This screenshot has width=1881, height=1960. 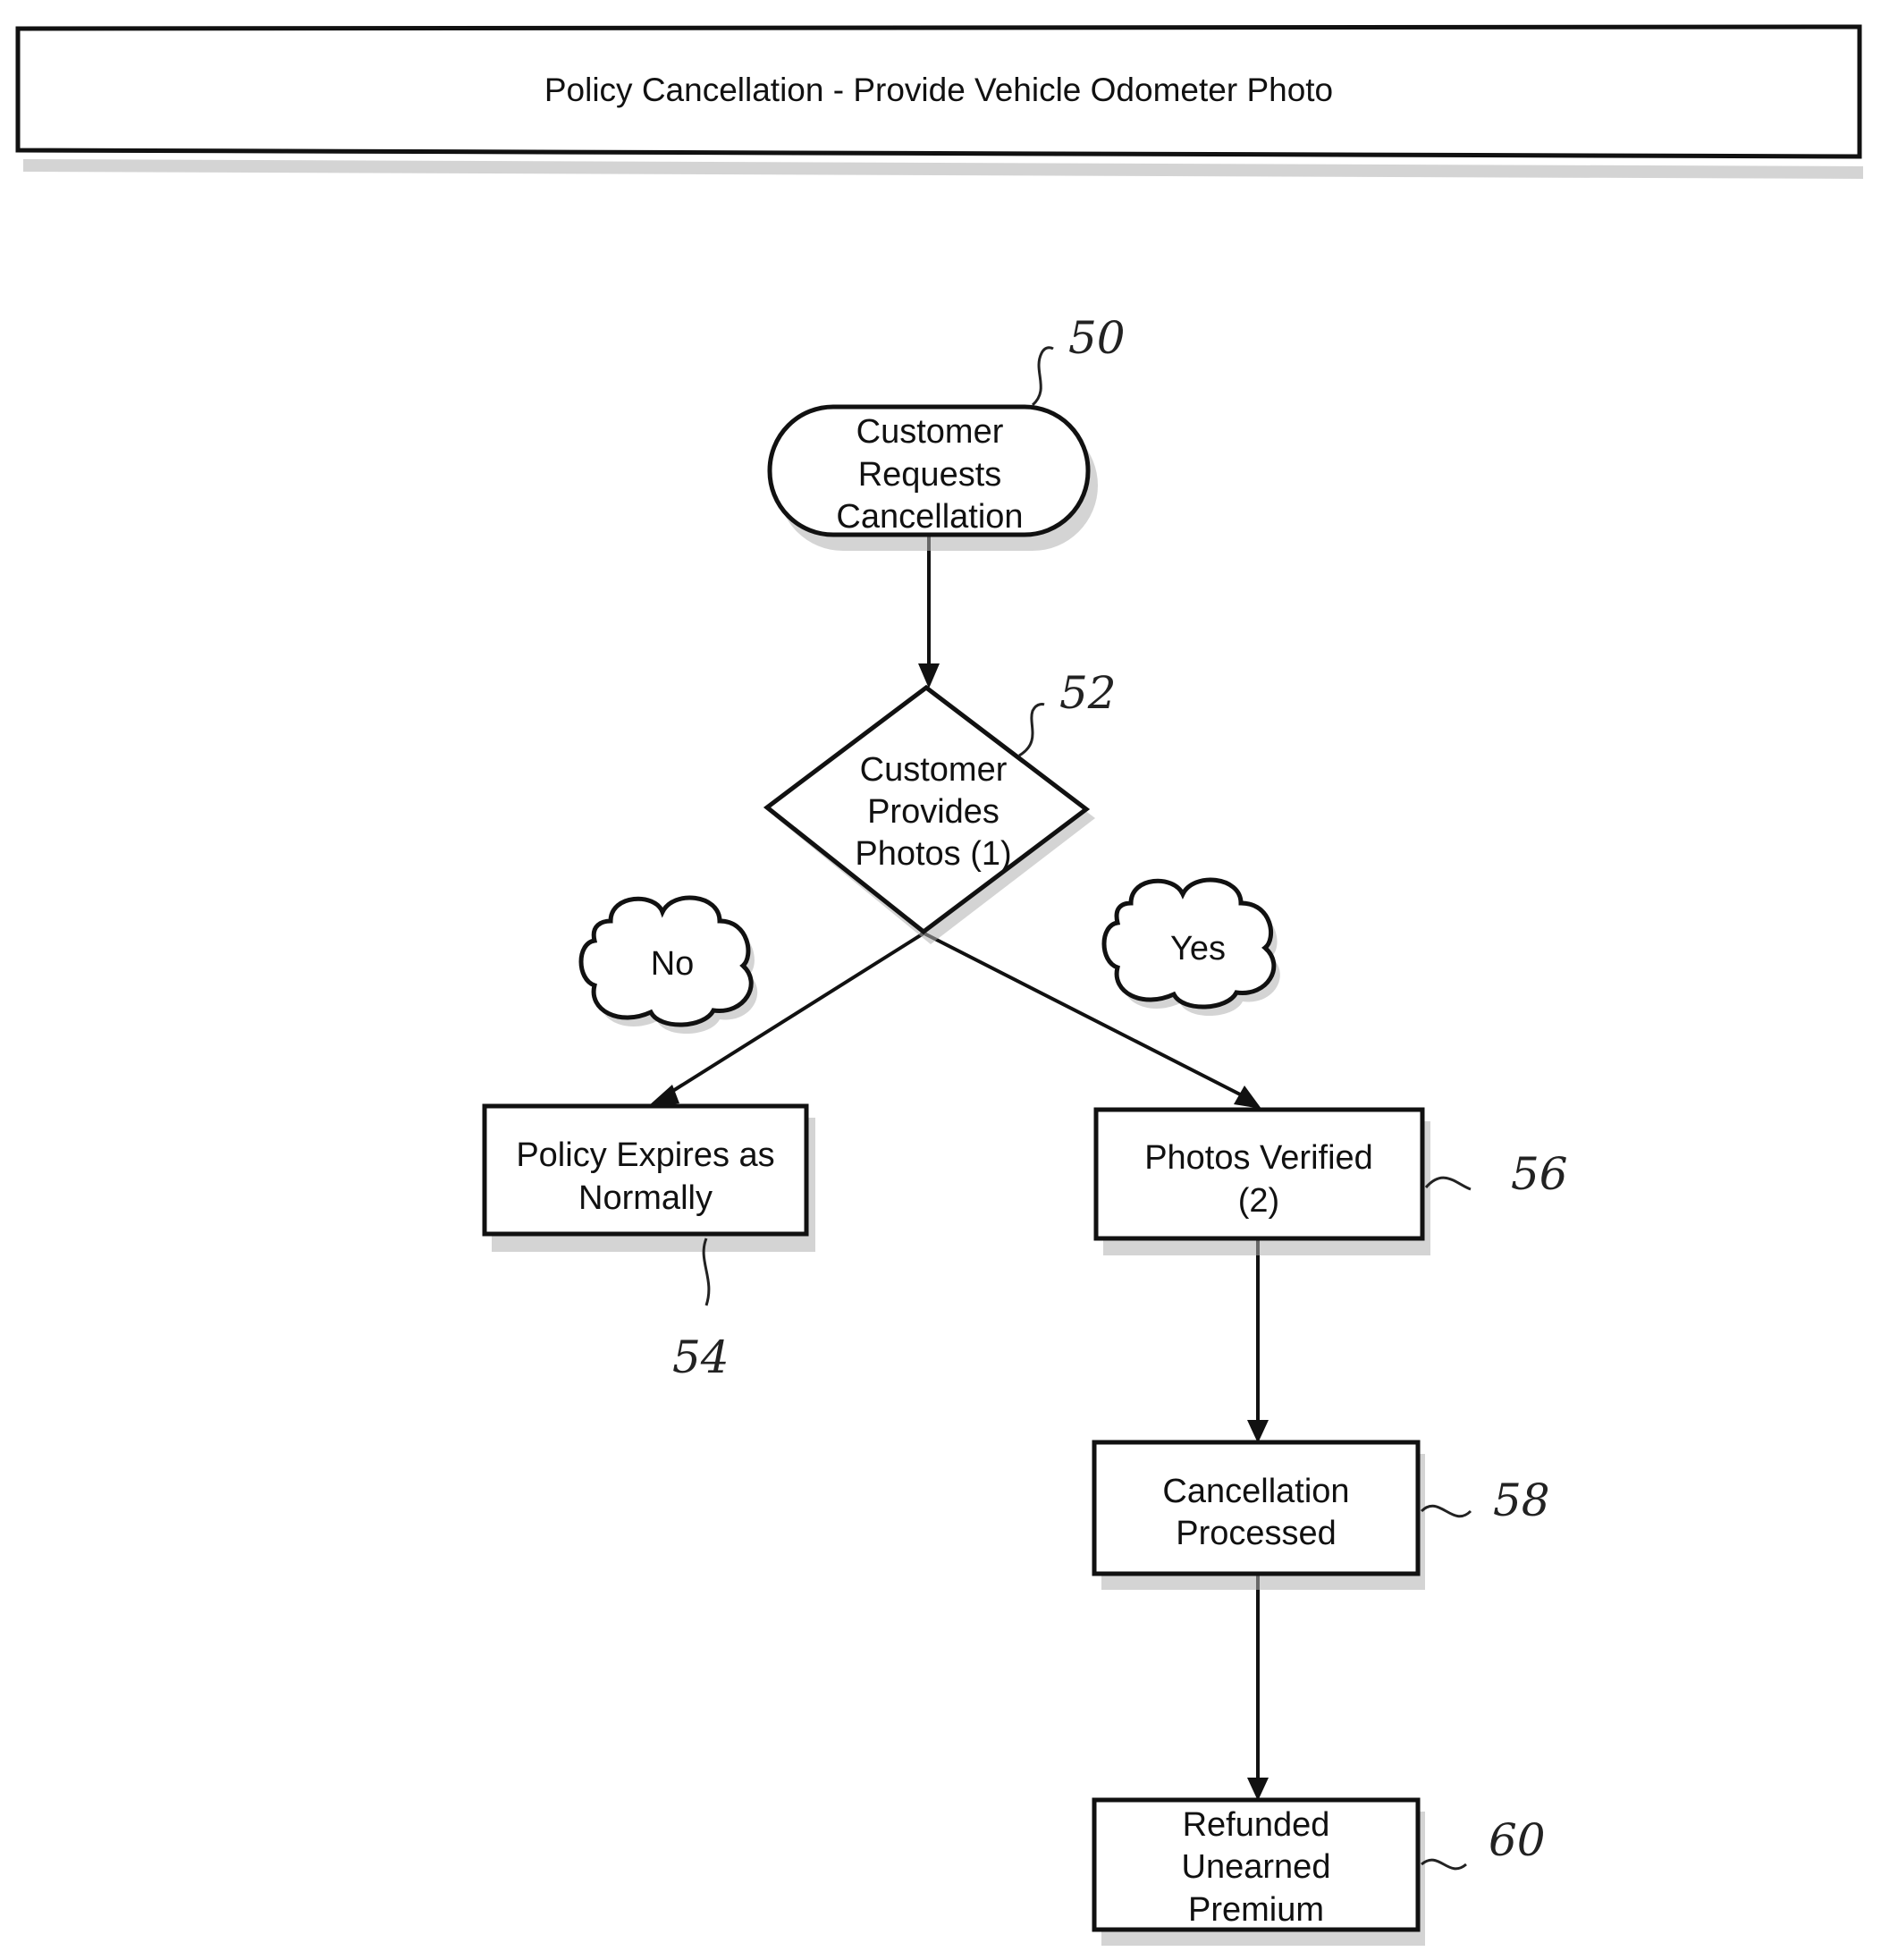 What do you see at coordinates (934, 770) in the screenshot?
I see `decision-line-1: Customer` at bounding box center [934, 770].